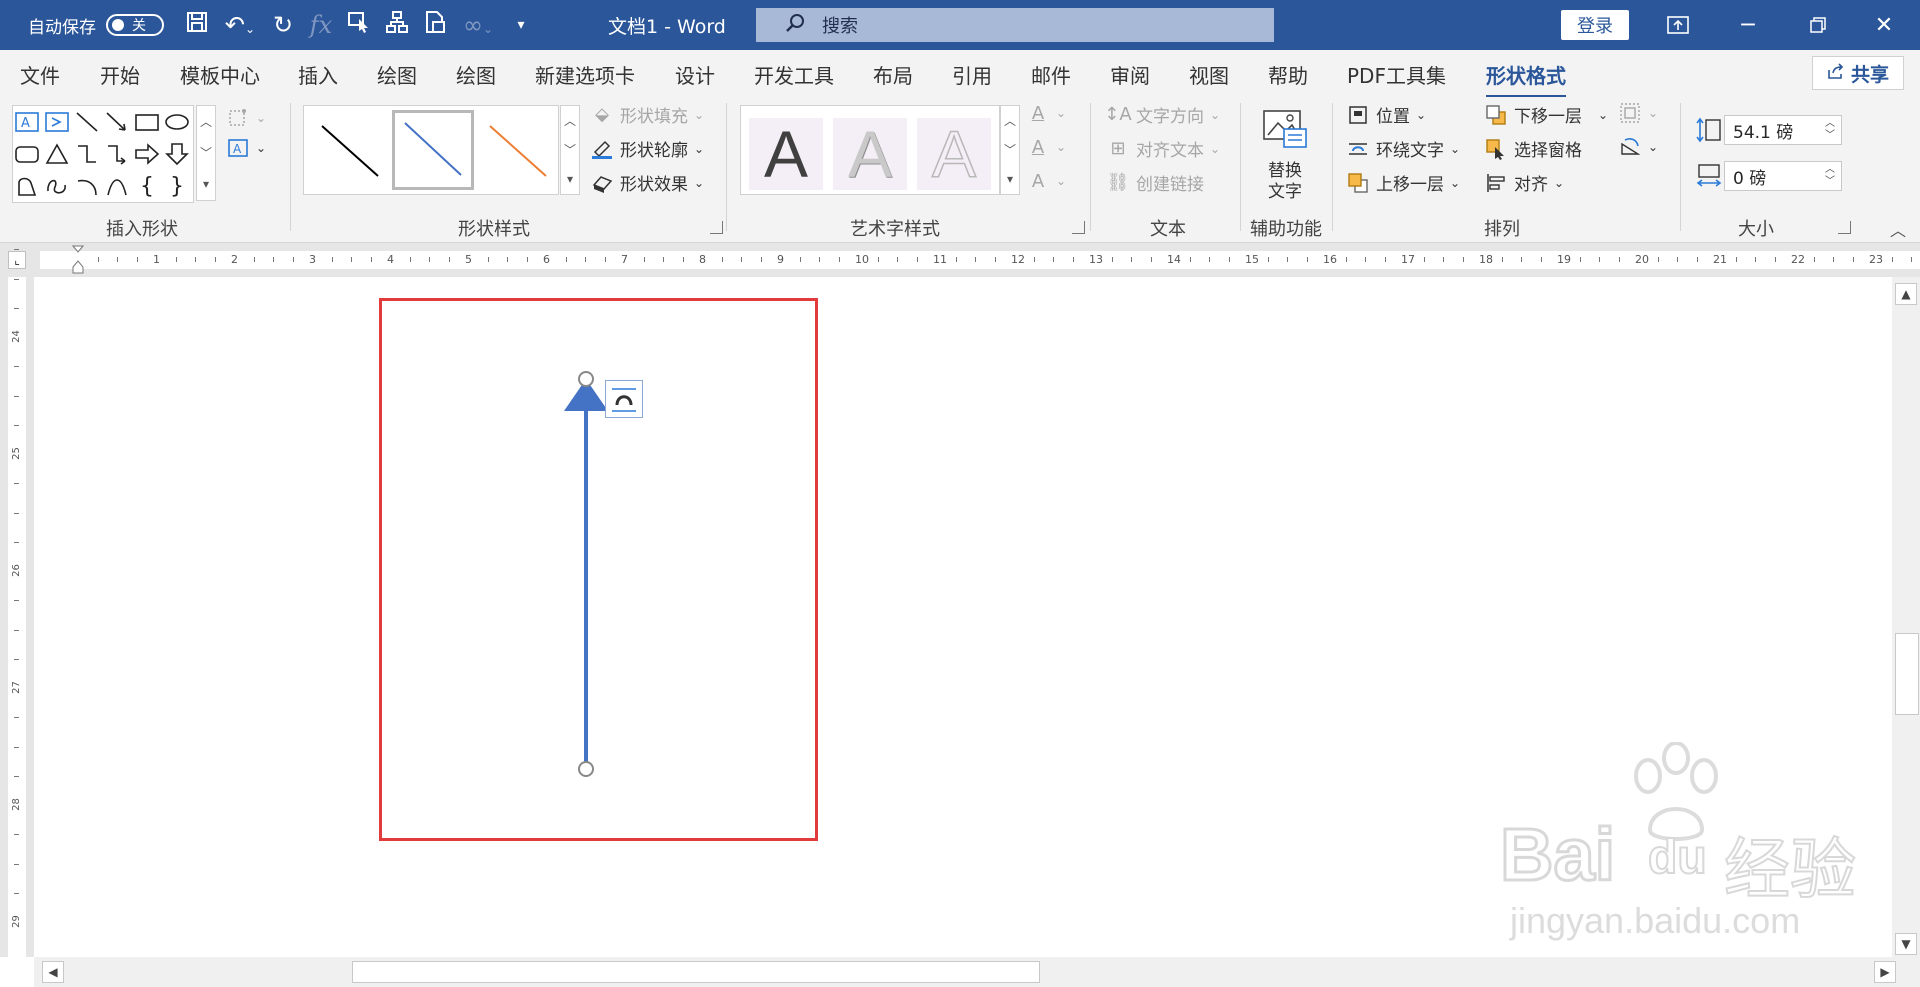 Image resolution: width=1920 pixels, height=987 pixels. What do you see at coordinates (716, 227) in the screenshot?
I see `shape-styles-launcher-icon` at bounding box center [716, 227].